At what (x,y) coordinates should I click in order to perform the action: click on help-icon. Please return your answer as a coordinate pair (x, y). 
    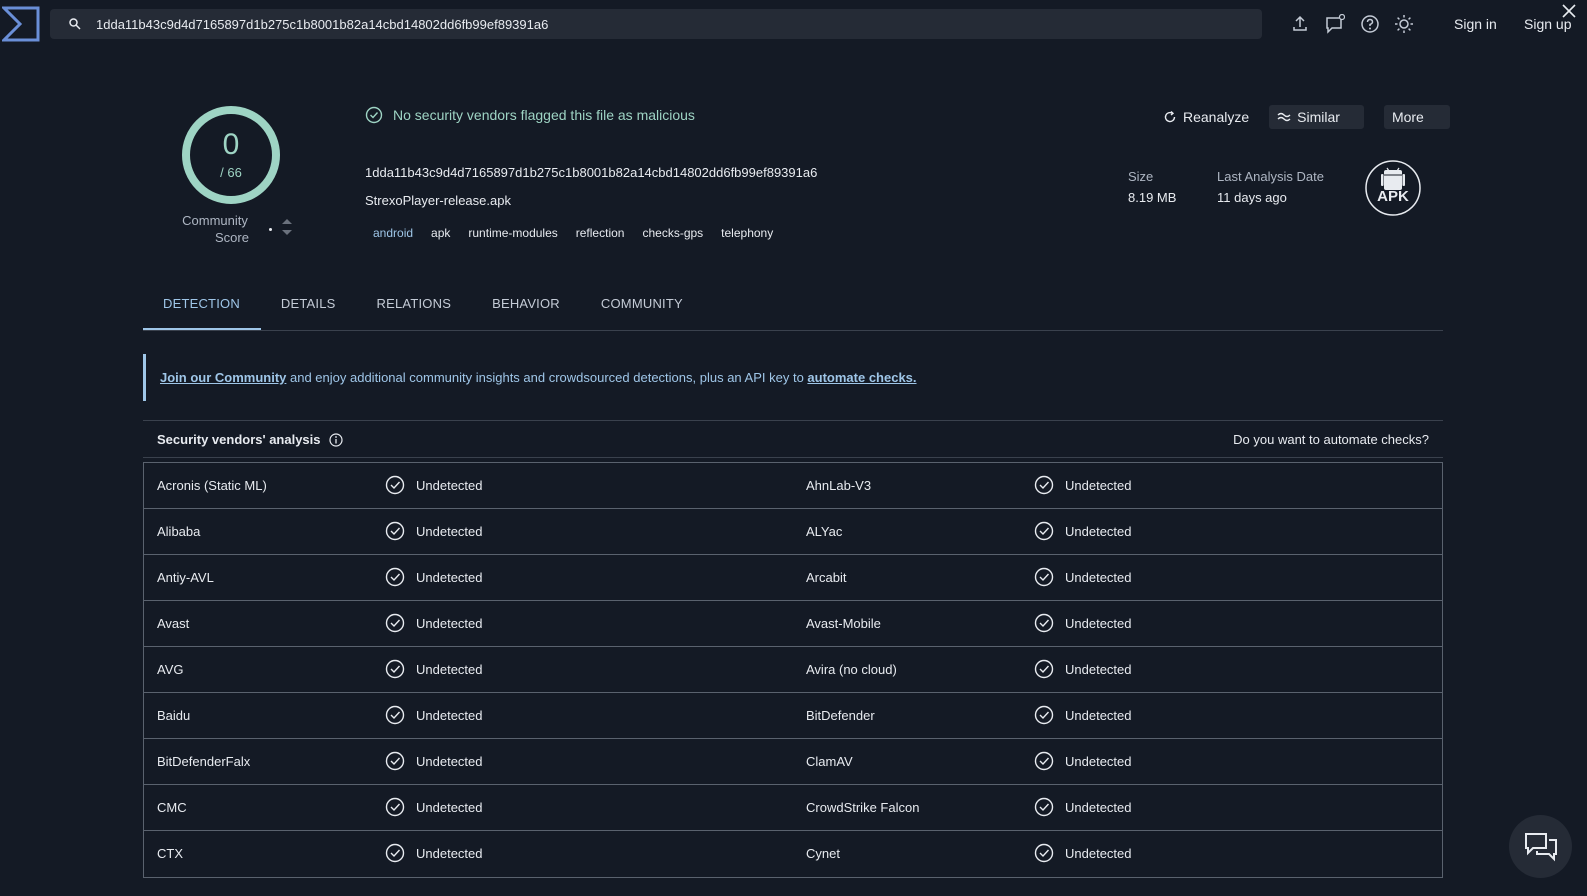
    Looking at the image, I should click on (1370, 24).